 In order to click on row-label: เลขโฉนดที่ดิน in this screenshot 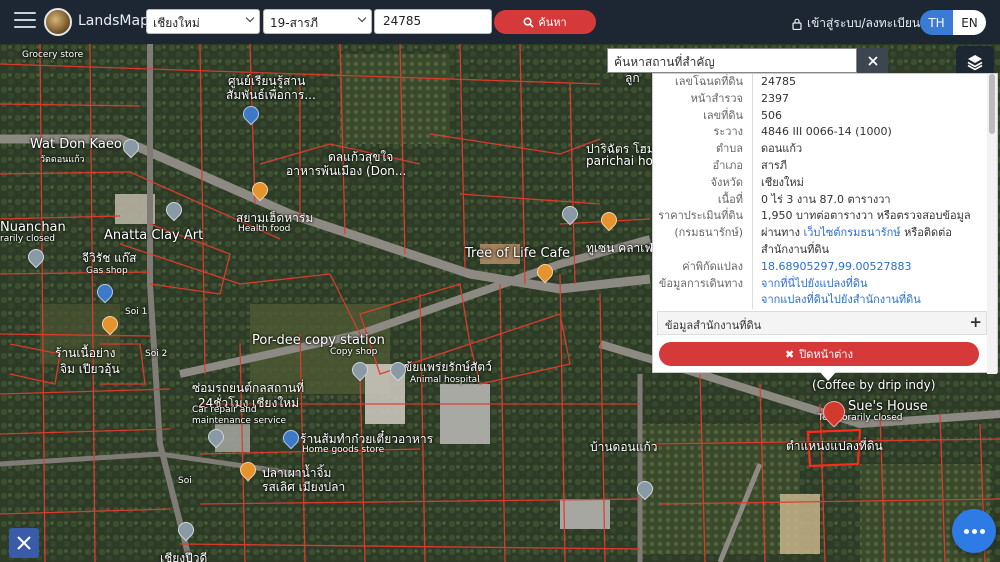, I will do `click(703, 82)`.